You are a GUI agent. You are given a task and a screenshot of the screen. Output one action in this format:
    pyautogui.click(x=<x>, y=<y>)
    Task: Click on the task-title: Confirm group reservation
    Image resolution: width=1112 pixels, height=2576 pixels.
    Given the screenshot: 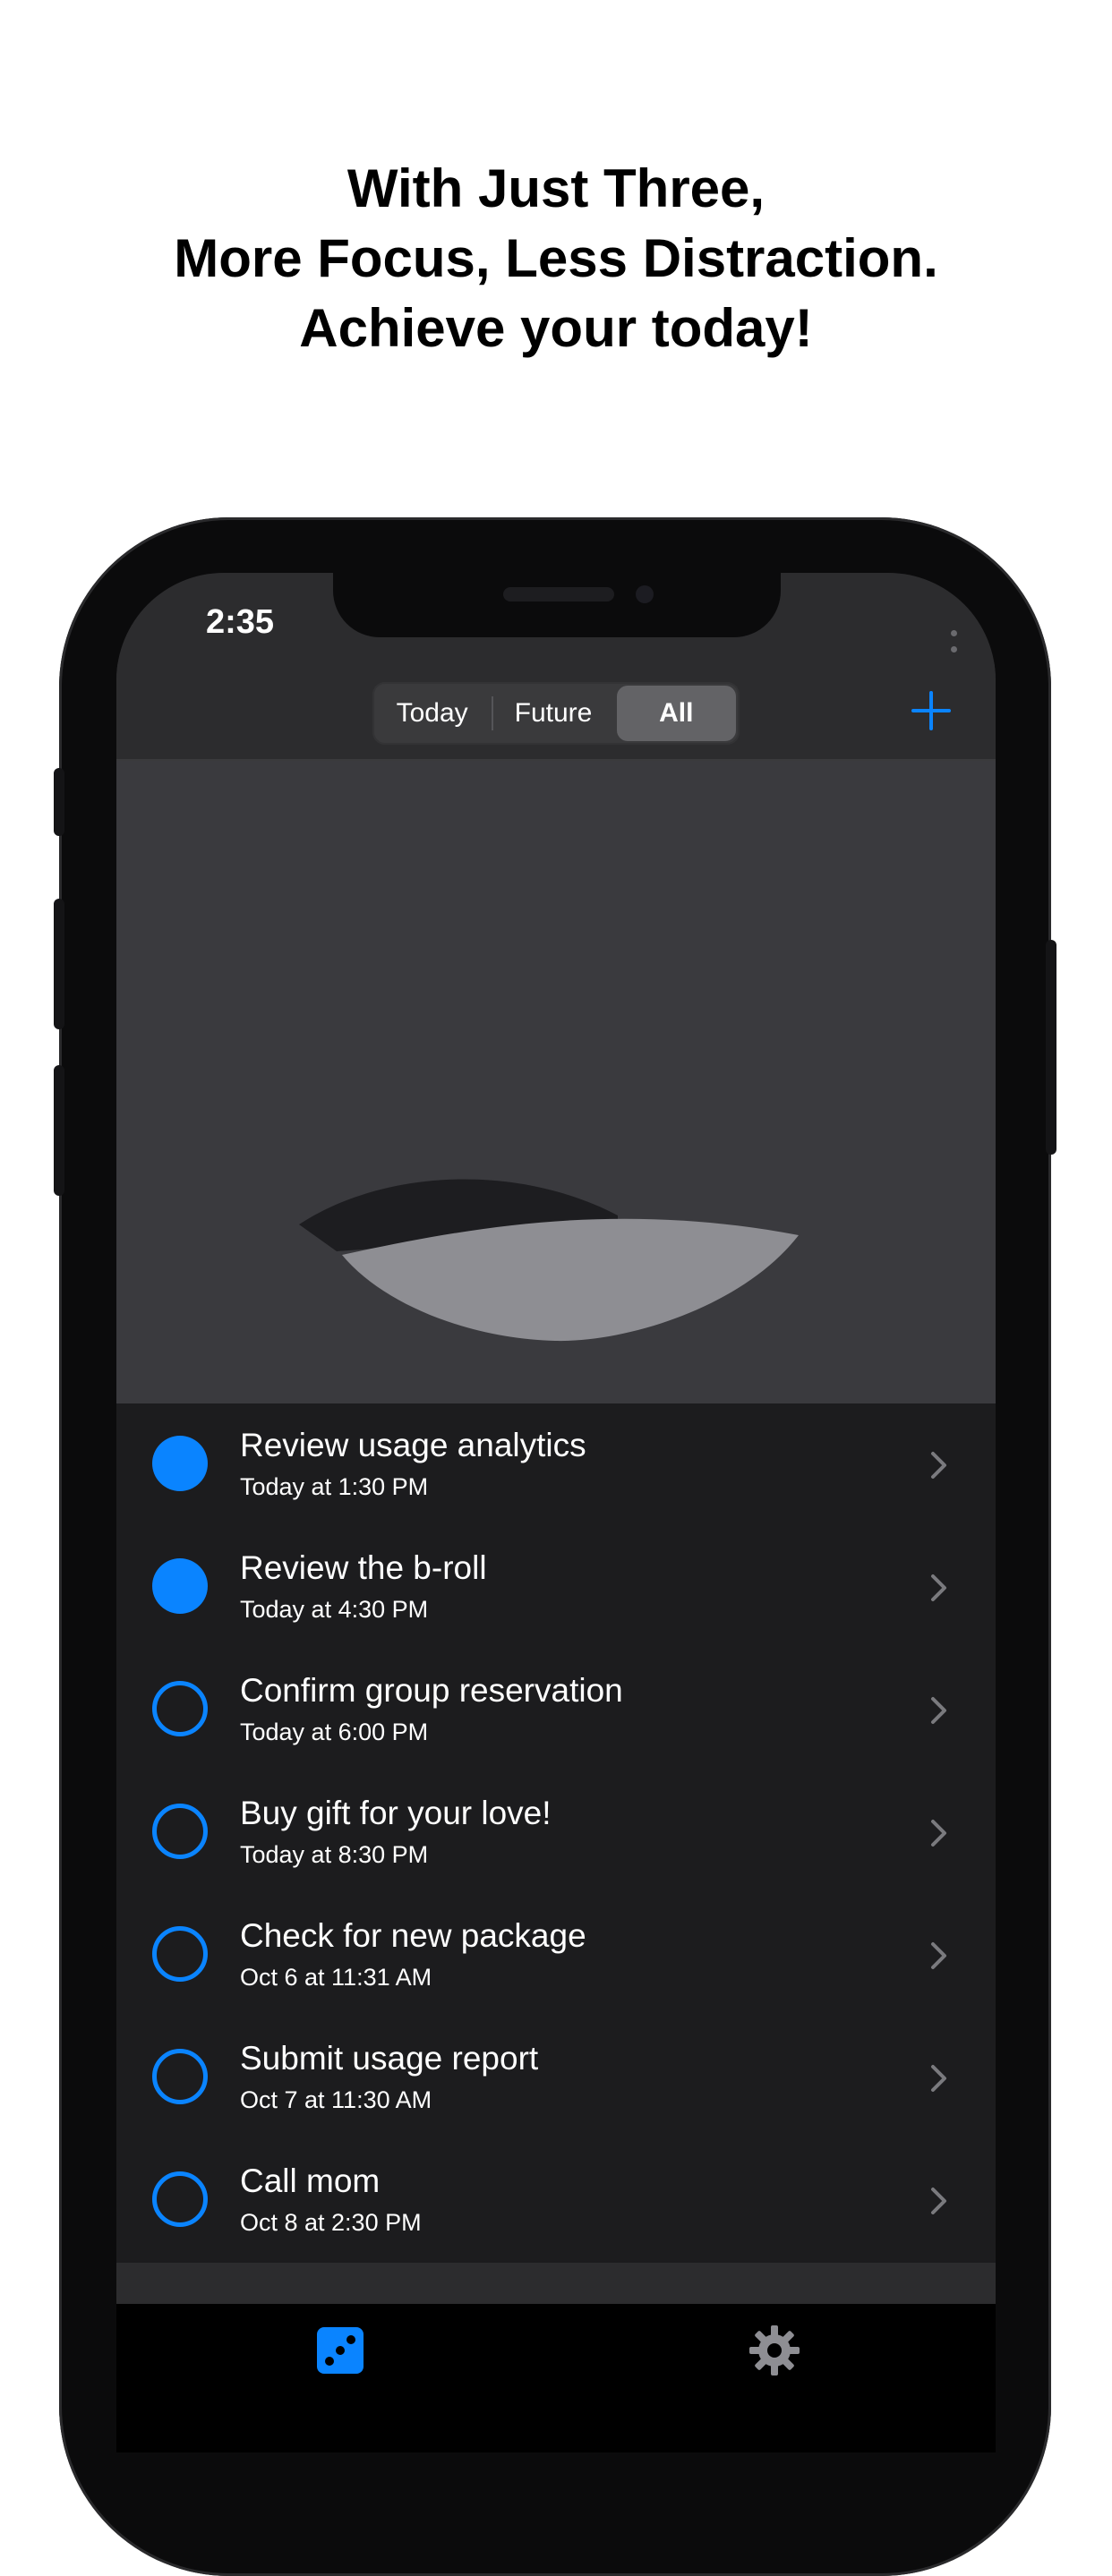 What is the action you would take?
    pyautogui.click(x=431, y=1690)
    